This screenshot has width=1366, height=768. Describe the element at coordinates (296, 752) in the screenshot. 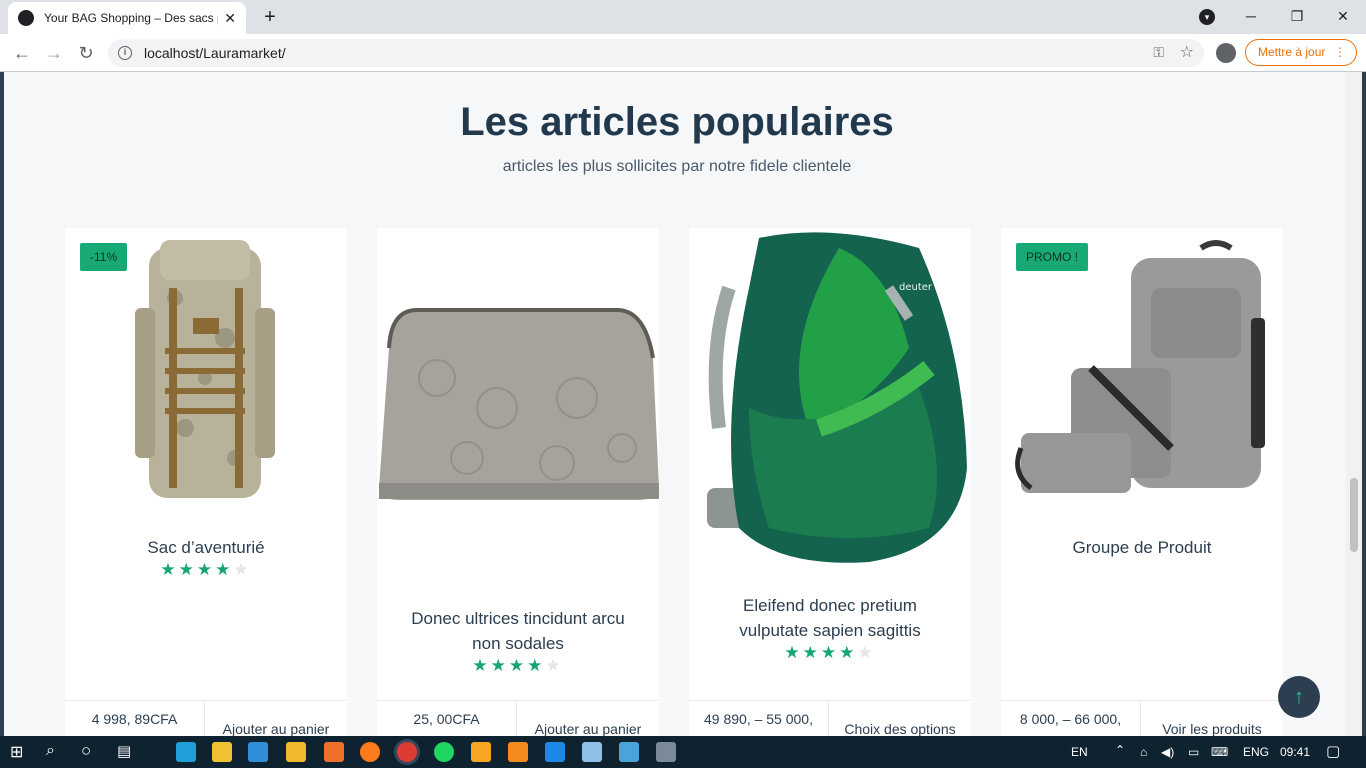

I see `file-explorer-icon` at that location.